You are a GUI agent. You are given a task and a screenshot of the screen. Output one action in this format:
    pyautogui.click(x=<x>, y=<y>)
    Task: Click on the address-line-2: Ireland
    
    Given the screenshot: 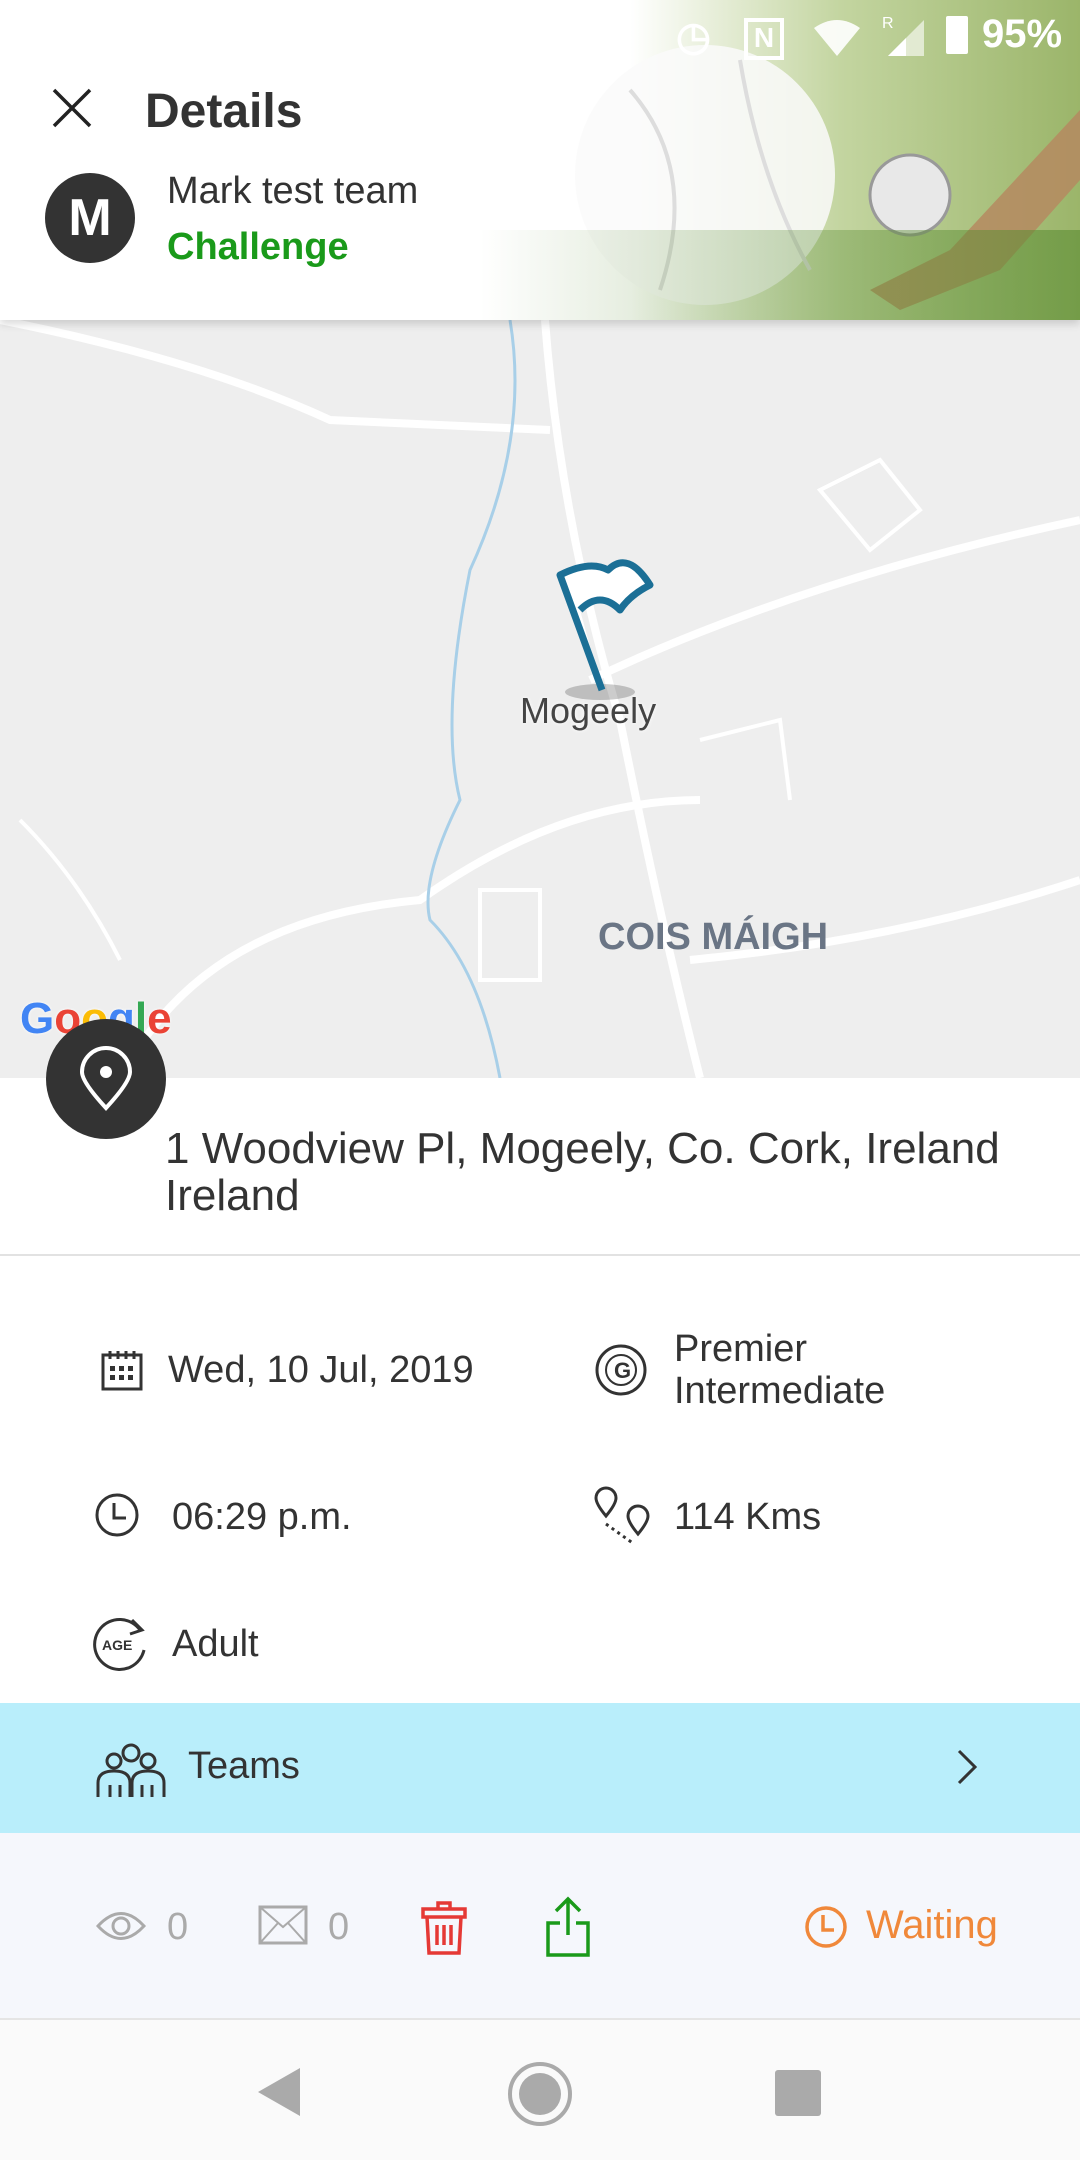 What is the action you would take?
    pyautogui.click(x=232, y=1195)
    